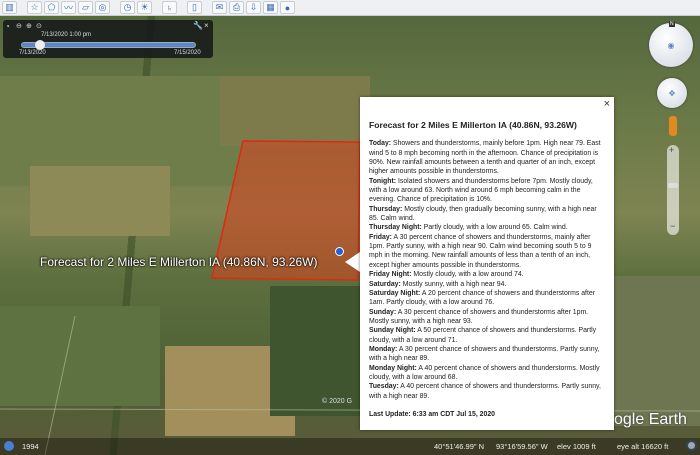 The width and height of the screenshot is (700, 455). I want to click on elevation: elev 1009 ft, so click(576, 446).